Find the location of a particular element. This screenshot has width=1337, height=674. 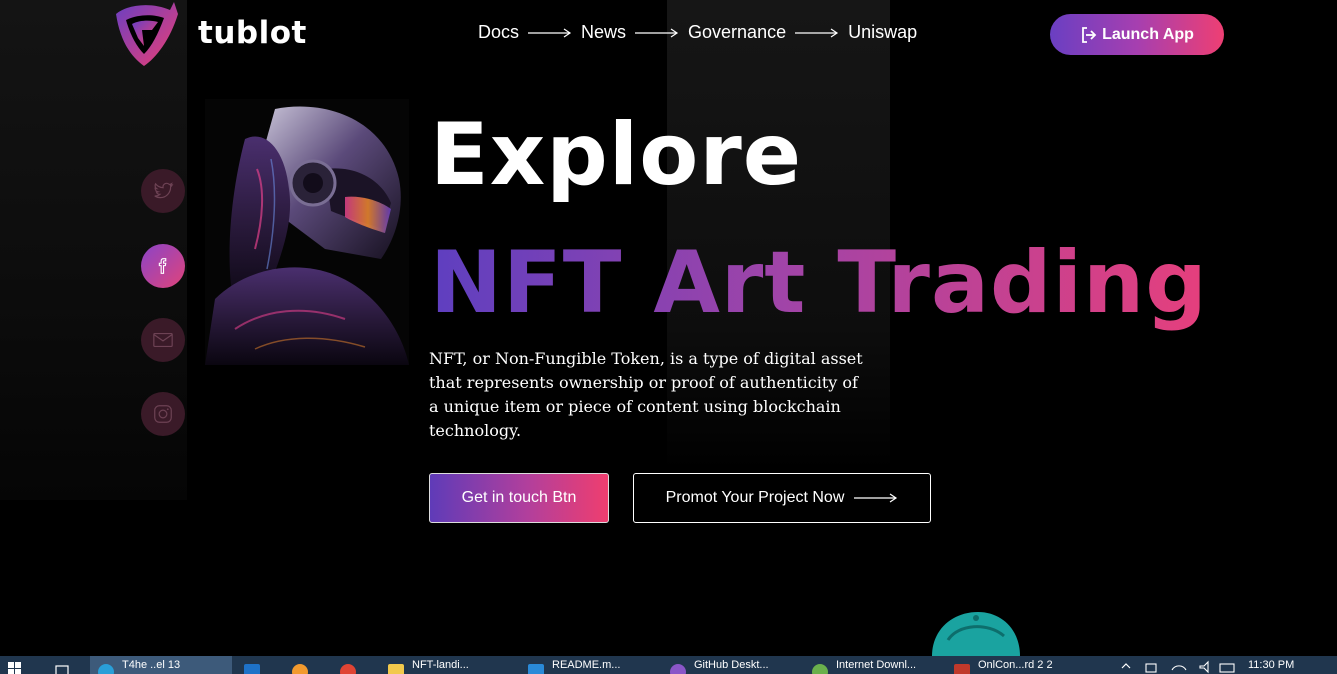

taskbar-firefox is located at coordinates (305, 665).